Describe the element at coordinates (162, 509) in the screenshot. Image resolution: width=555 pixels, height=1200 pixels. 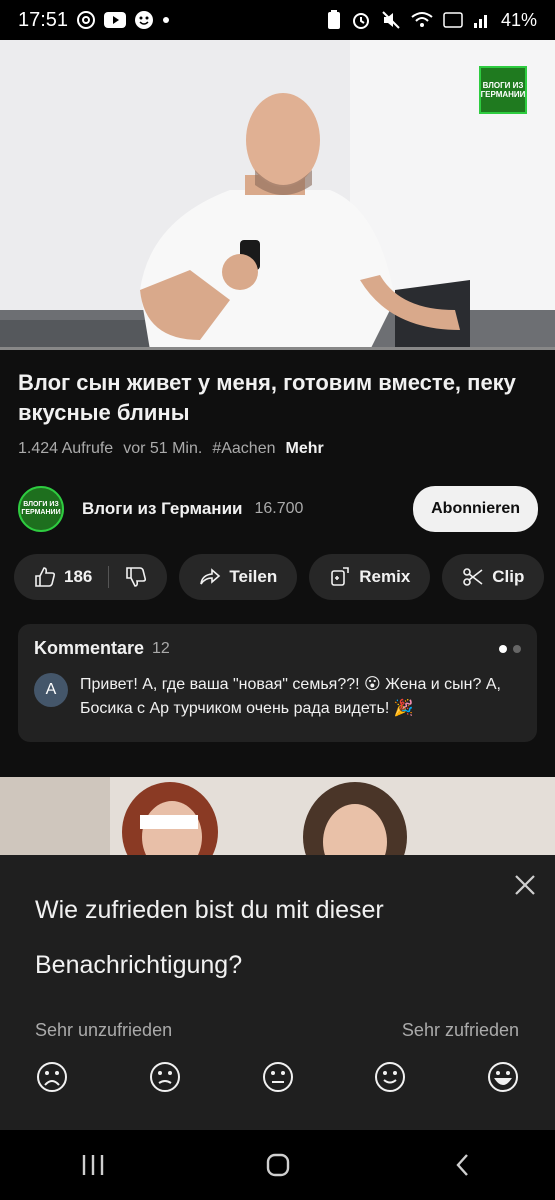
I see `channel-name: Влоги из Германии` at that location.